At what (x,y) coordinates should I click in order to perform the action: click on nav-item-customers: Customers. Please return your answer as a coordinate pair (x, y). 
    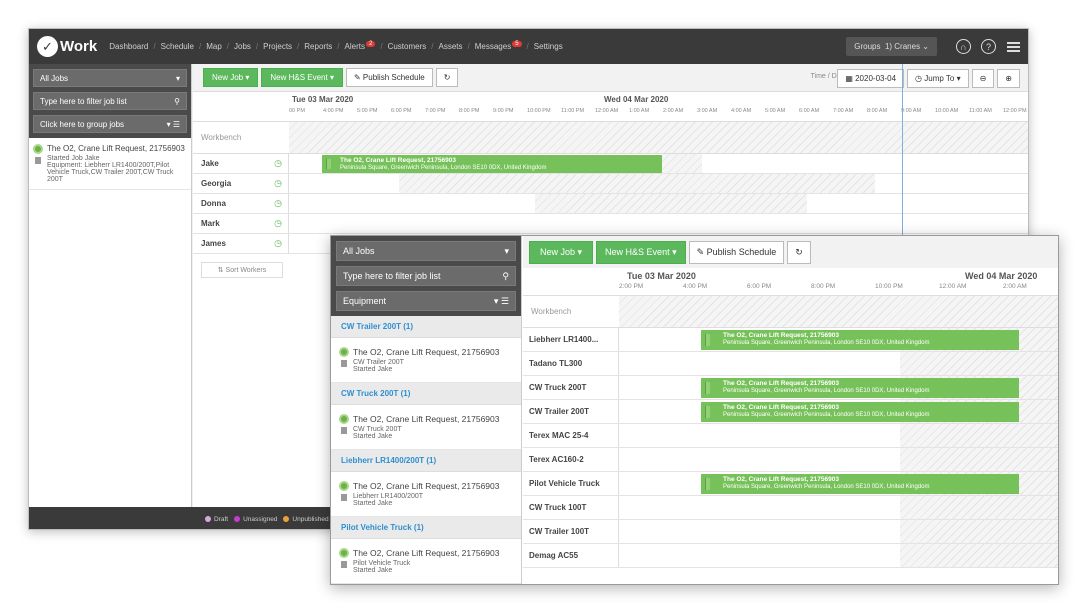
    Looking at the image, I should click on (407, 46).